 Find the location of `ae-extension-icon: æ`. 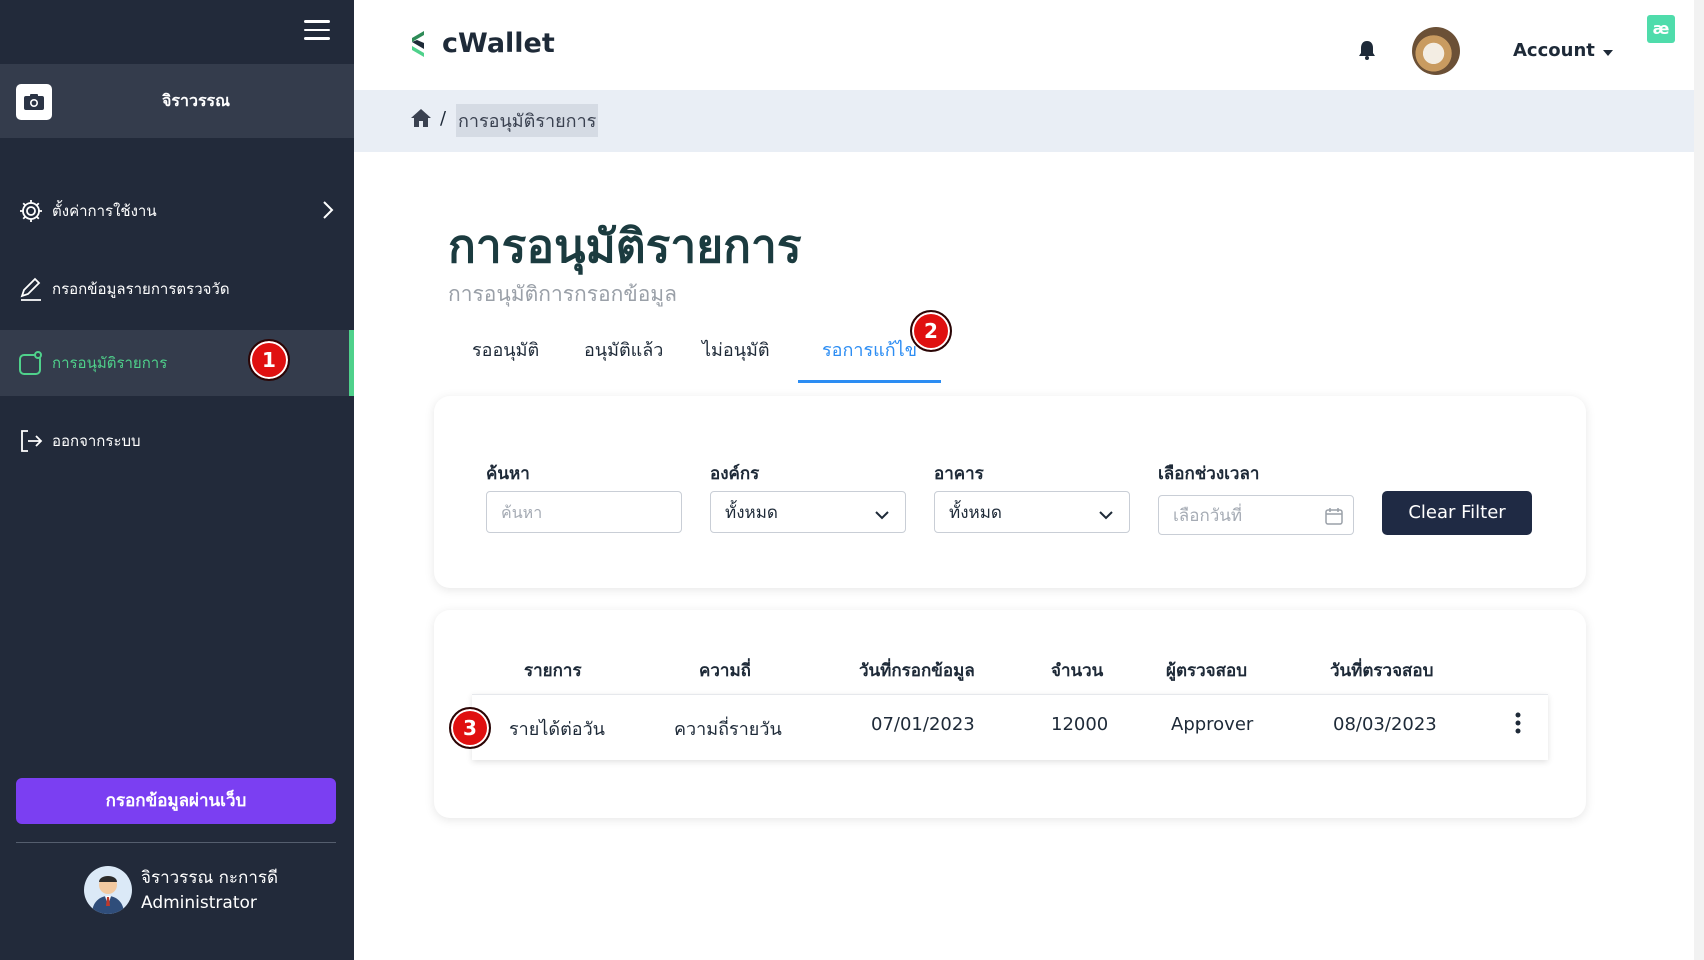

ae-extension-icon: æ is located at coordinates (1661, 29).